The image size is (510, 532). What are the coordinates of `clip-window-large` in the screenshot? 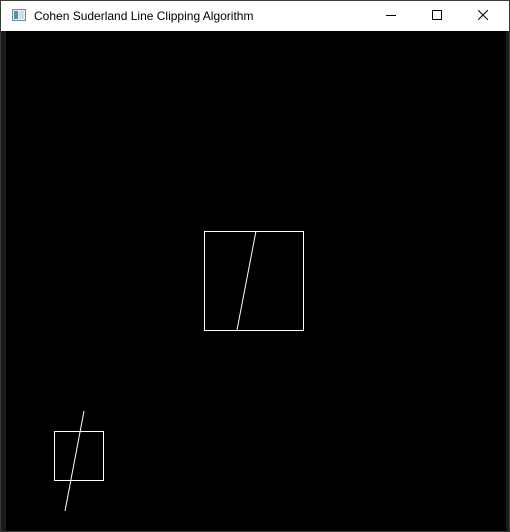 It's located at (254, 281).